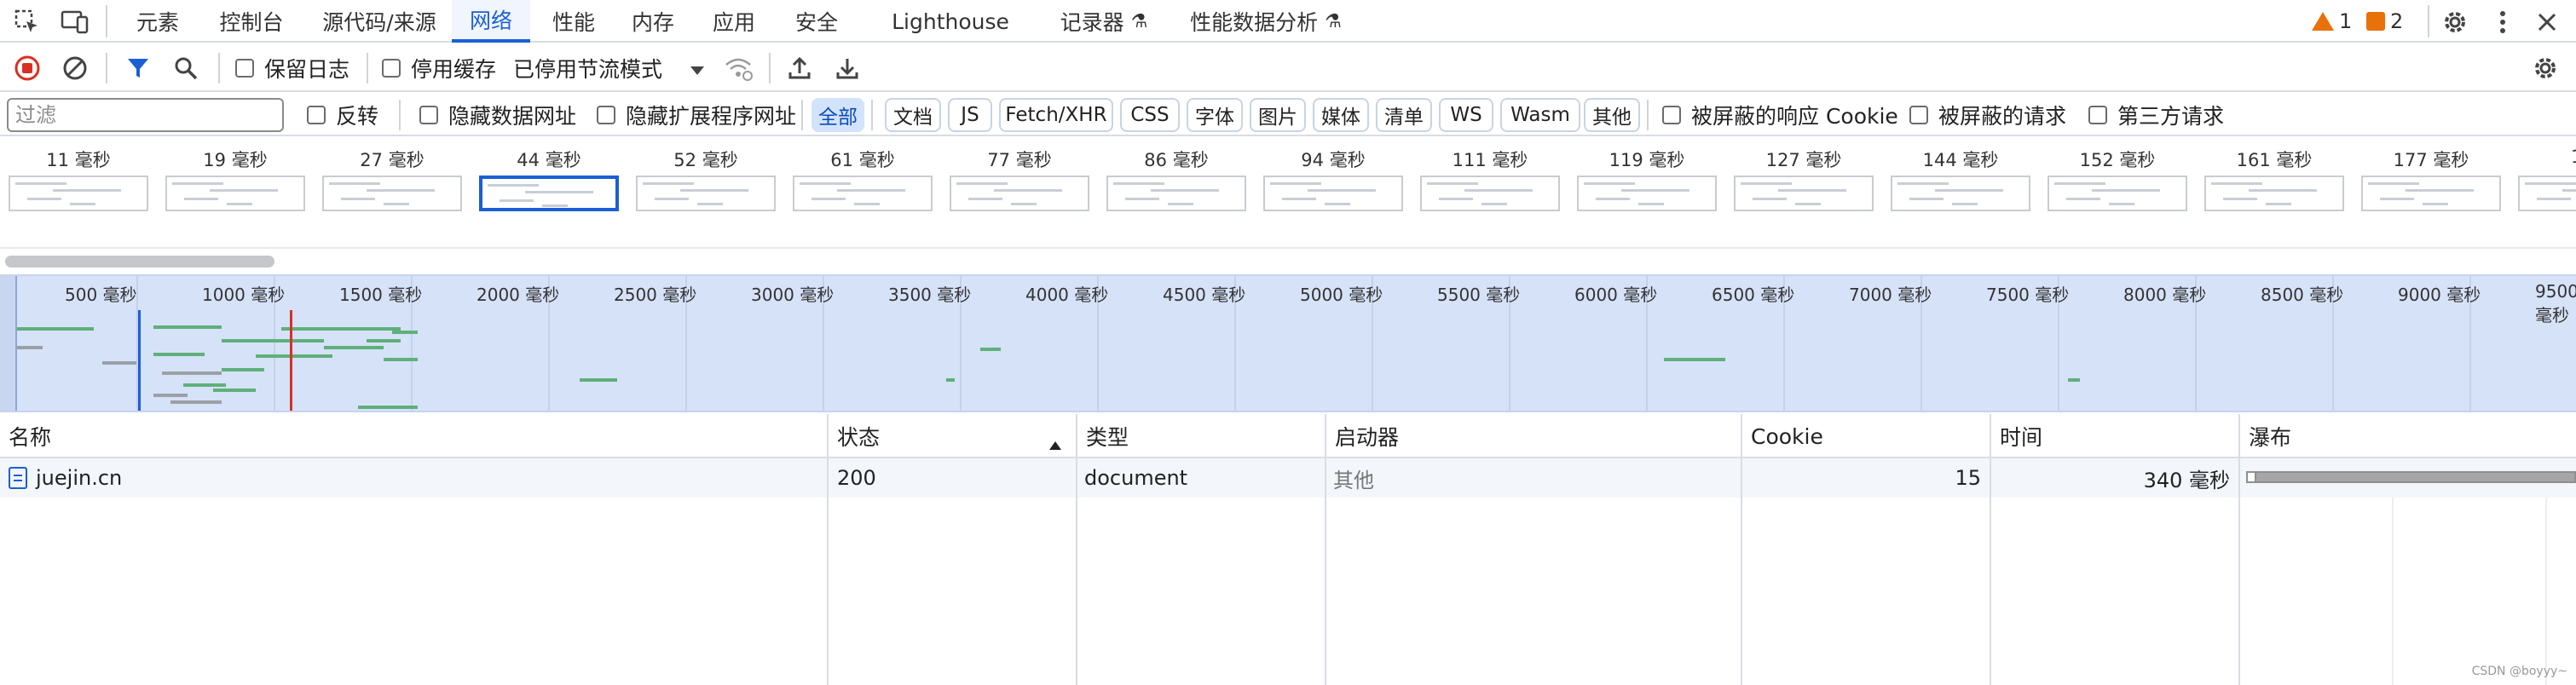 The image size is (2576, 685). I want to click on screenshot-thumbnail: 127 毫秒, so click(1804, 179).